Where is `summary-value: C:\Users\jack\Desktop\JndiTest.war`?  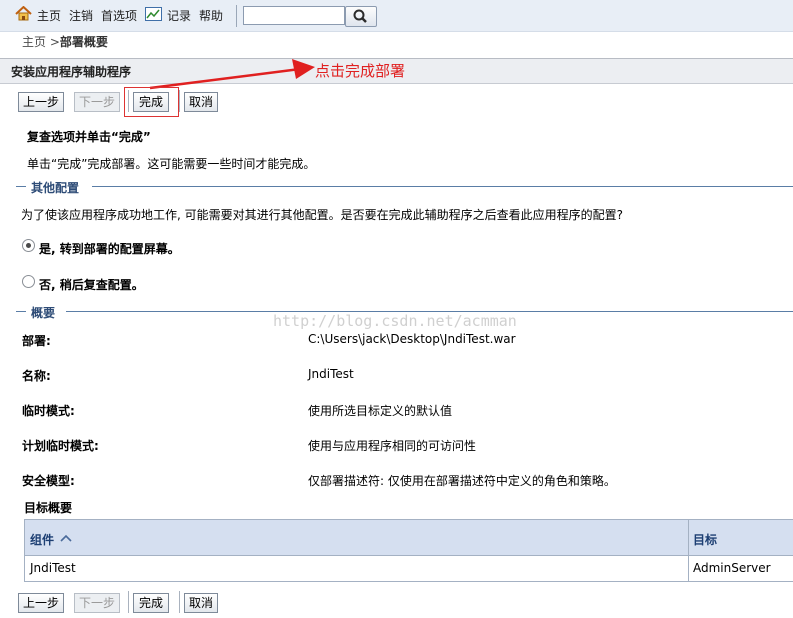 summary-value: C:\Users\jack\Desktop\JndiTest.war is located at coordinates (412, 339).